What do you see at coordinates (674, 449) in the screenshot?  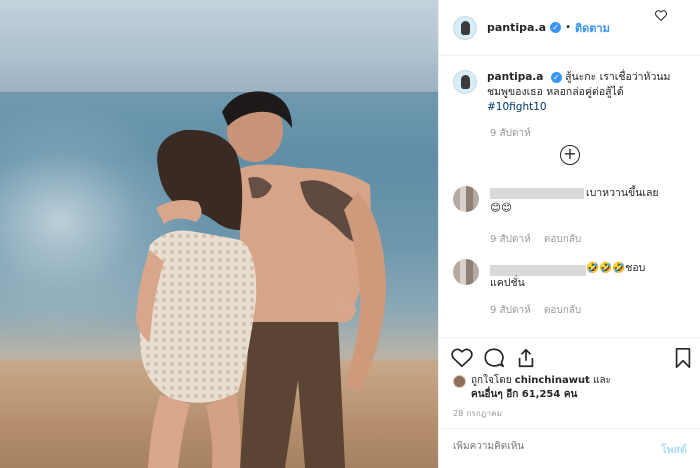 I see `post-comment-button: โพสต์` at bounding box center [674, 449].